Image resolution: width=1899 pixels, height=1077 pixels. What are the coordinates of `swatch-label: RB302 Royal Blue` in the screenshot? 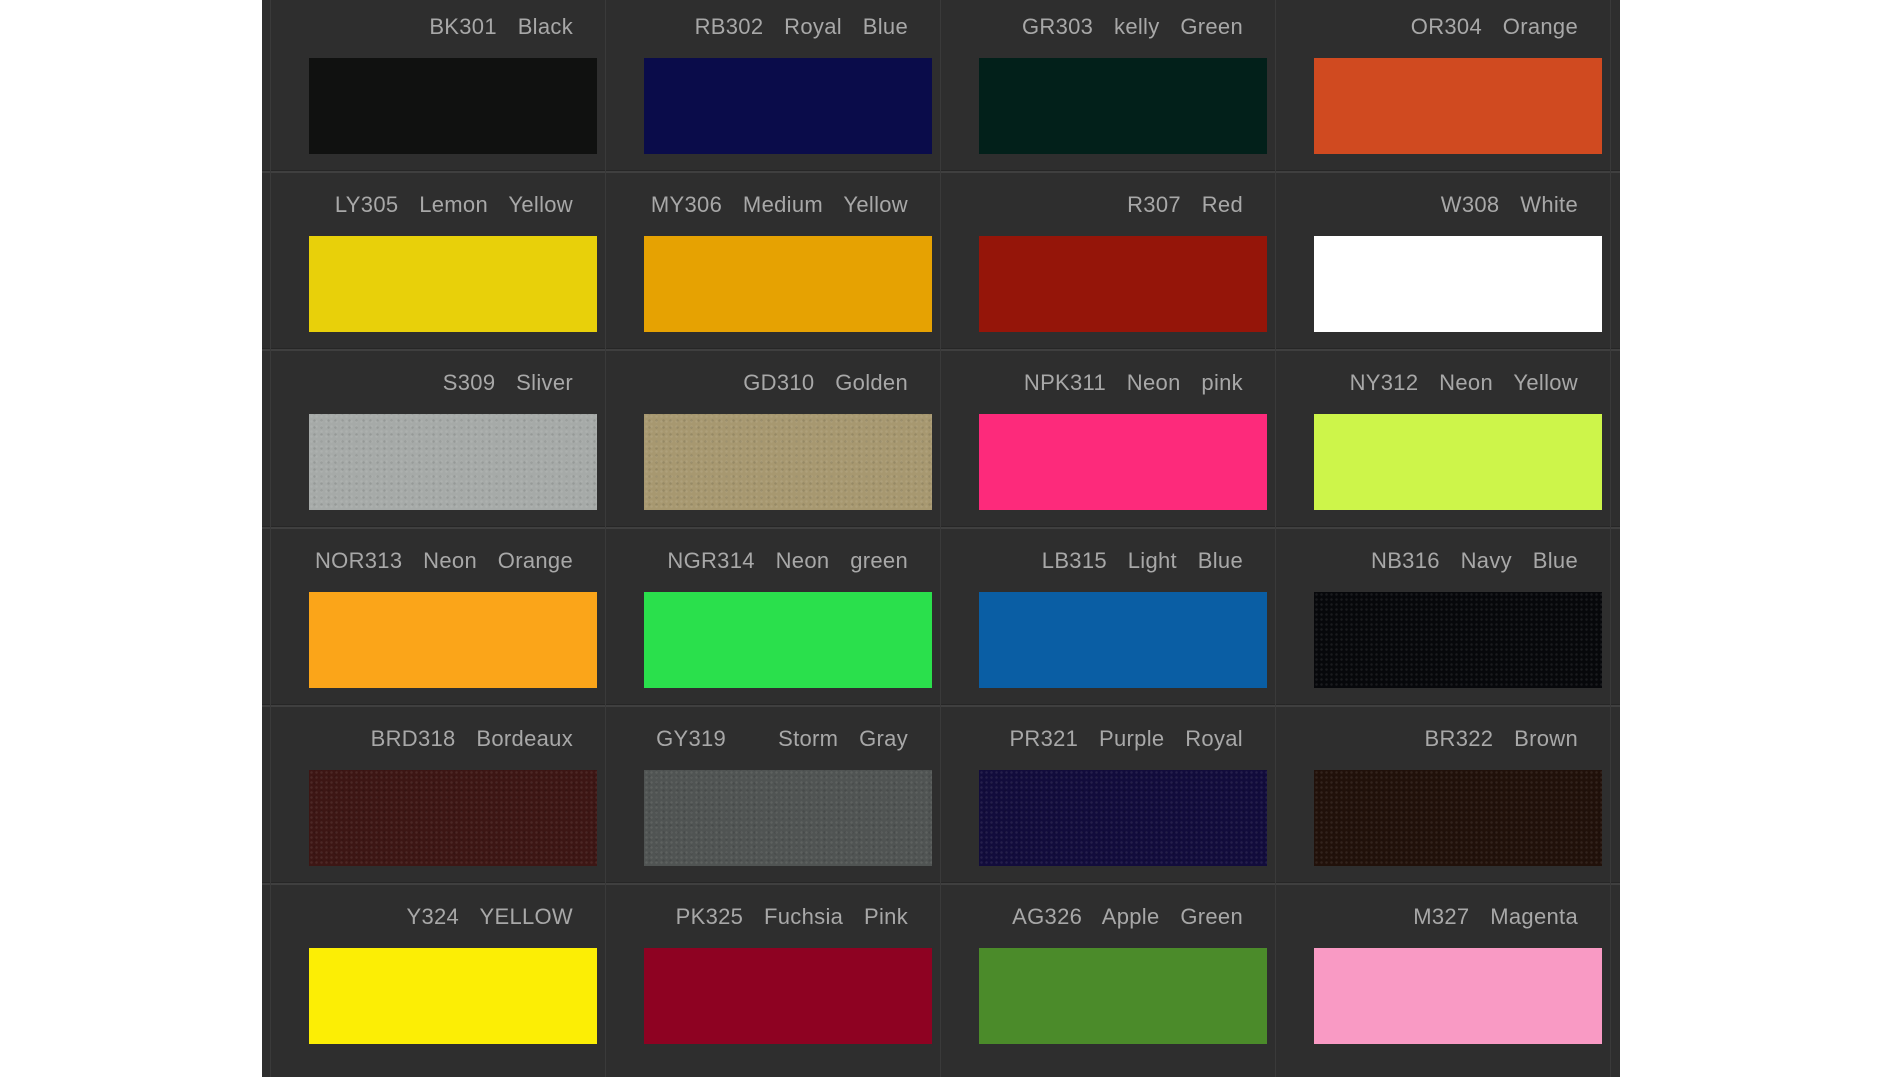 It's located at (801, 26).